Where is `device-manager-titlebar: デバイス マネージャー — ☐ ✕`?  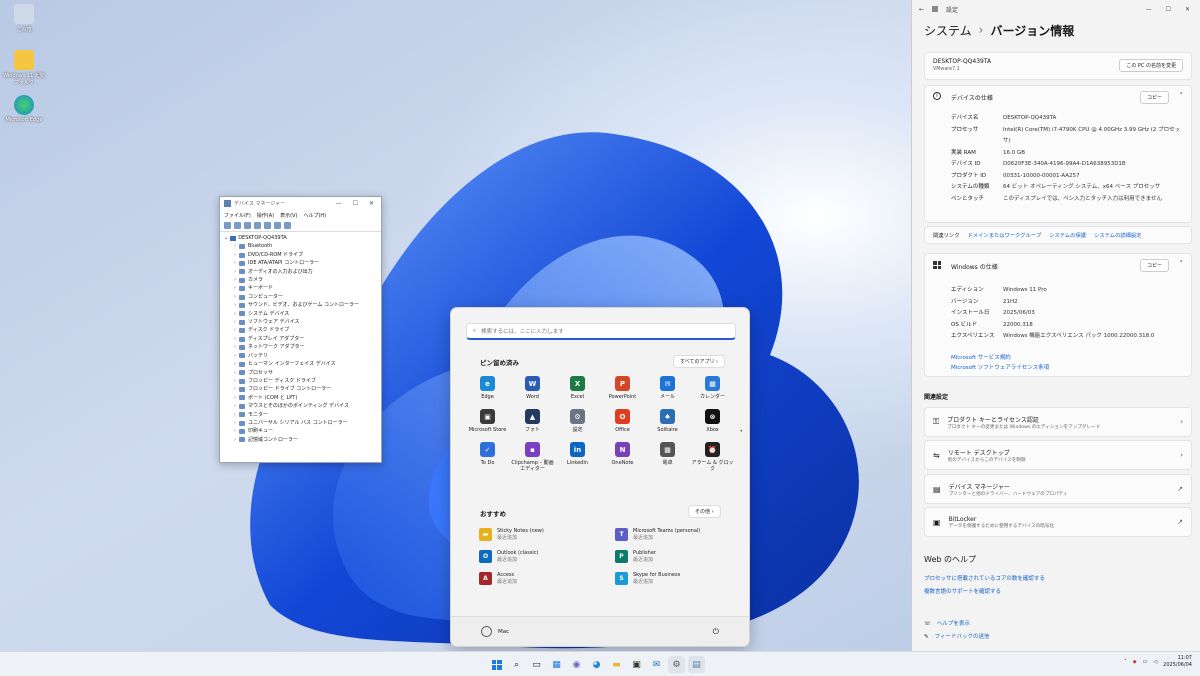
device-manager-titlebar: デバイス マネージャー — ☐ ✕ is located at coordinates (300, 203).